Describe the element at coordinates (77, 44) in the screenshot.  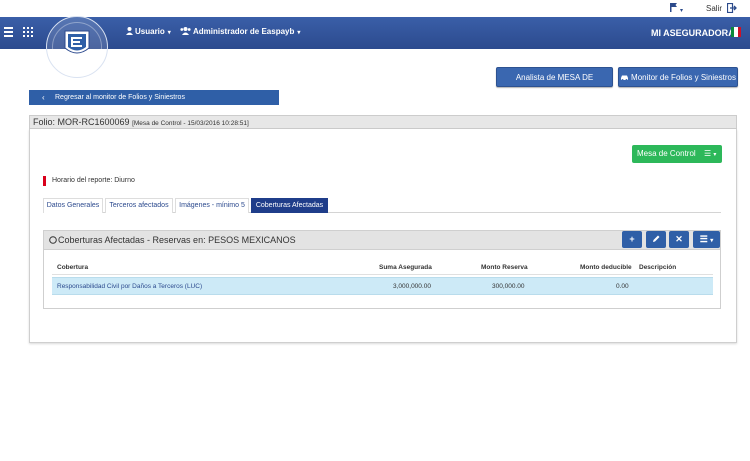
I see `logo-shield-icon` at that location.